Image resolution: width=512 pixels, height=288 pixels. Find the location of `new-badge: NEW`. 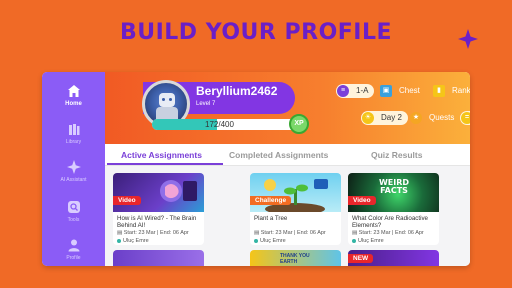

new-badge: NEW is located at coordinates (361, 258).